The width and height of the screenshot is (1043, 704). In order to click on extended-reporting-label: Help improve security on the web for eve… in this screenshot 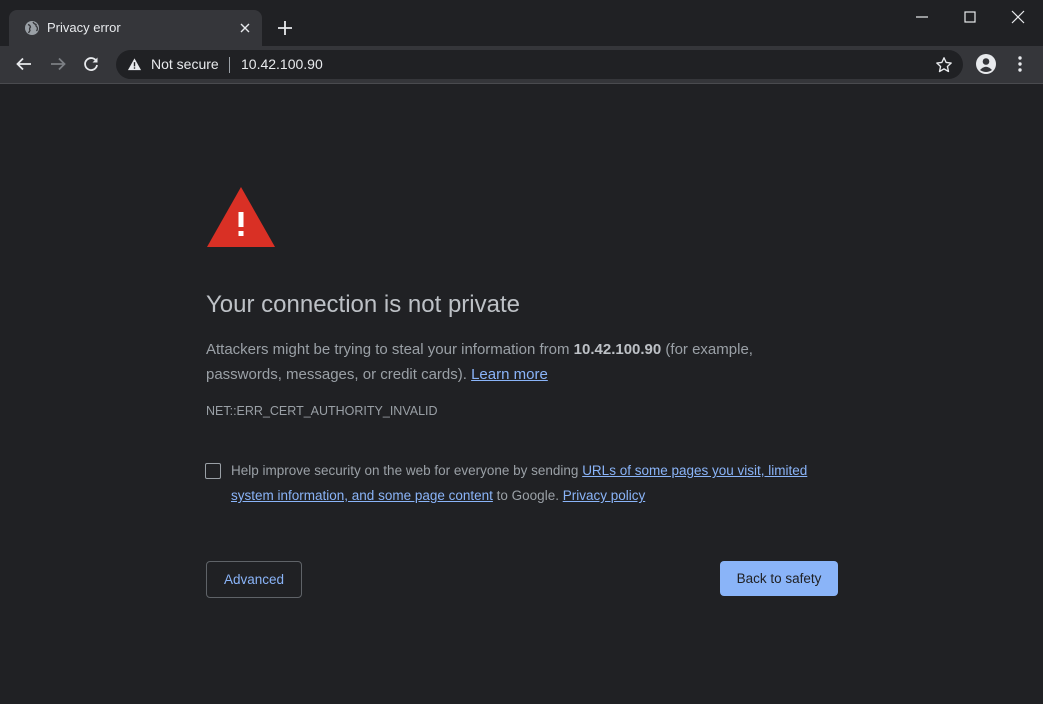, I will do `click(531, 483)`.